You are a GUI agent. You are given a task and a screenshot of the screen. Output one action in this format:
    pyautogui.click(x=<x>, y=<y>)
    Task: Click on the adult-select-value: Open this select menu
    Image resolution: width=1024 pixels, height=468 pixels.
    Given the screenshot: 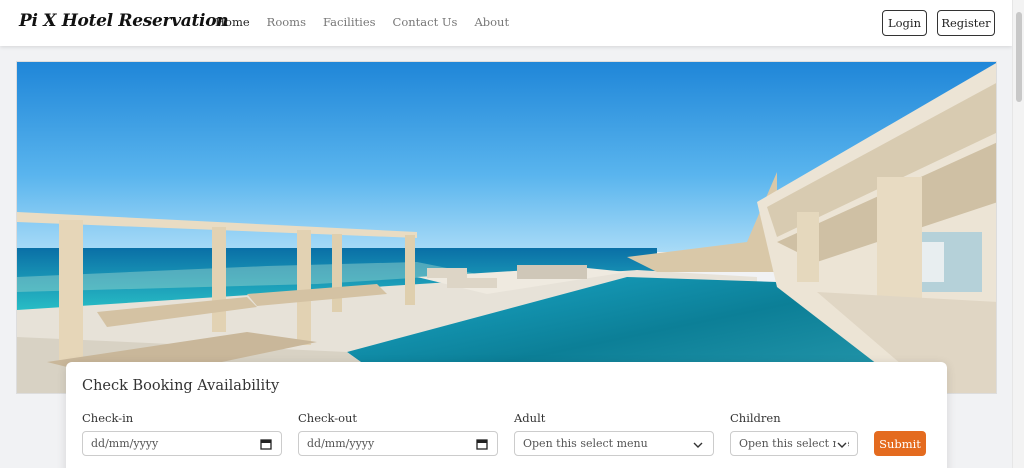 What is the action you would take?
    pyautogui.click(x=585, y=443)
    